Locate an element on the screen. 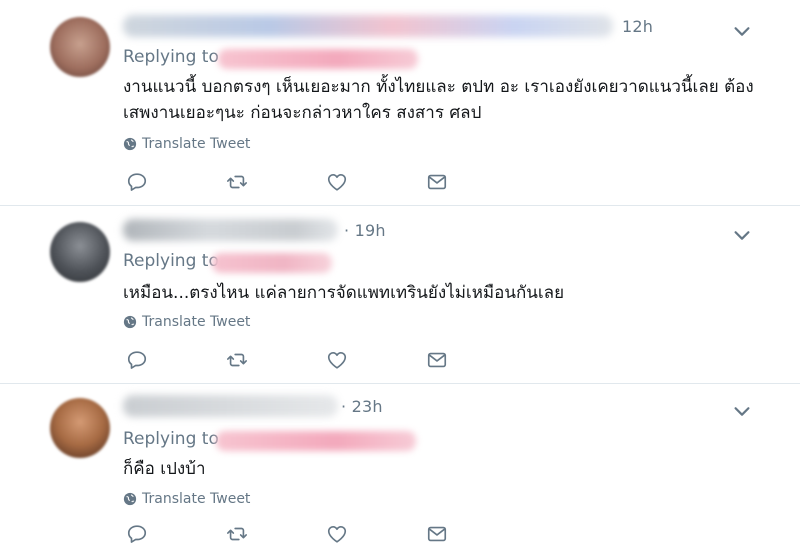  tweet-text: ก็คือ เปงบ้า is located at coordinates (164, 469).